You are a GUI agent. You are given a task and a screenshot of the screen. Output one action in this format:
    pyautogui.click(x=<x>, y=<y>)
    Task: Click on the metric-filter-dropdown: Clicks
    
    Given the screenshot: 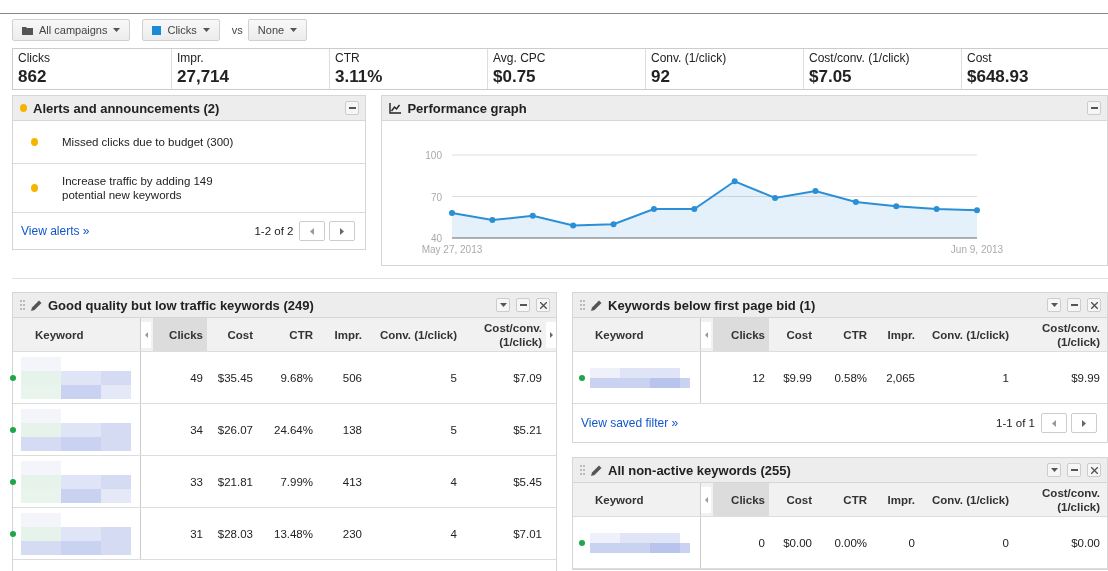 What is the action you would take?
    pyautogui.click(x=181, y=30)
    